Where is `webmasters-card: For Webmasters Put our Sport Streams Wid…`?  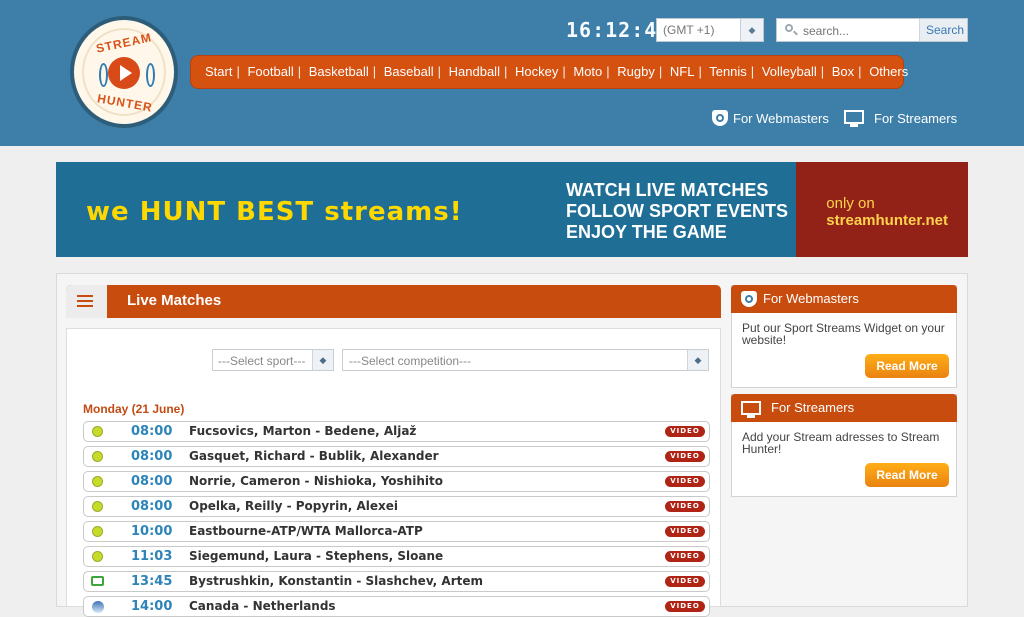 webmasters-card: For Webmasters Put our Sport Streams Wid… is located at coordinates (844, 336).